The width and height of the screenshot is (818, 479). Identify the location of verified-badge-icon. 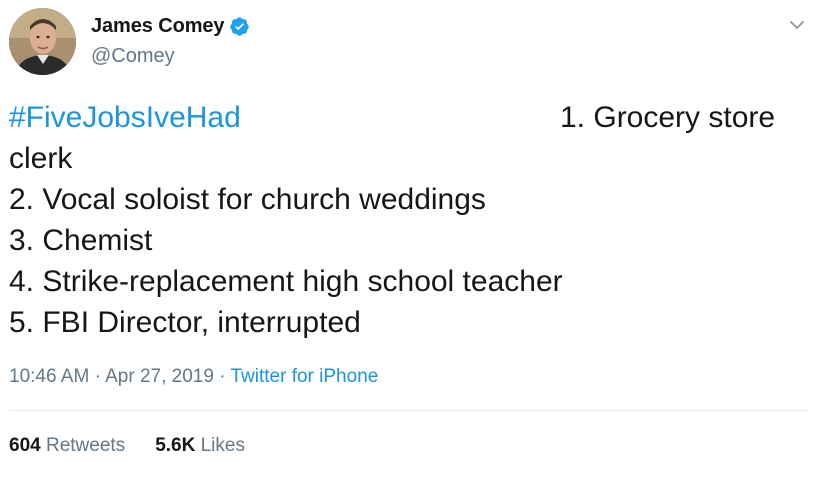
(239, 26).